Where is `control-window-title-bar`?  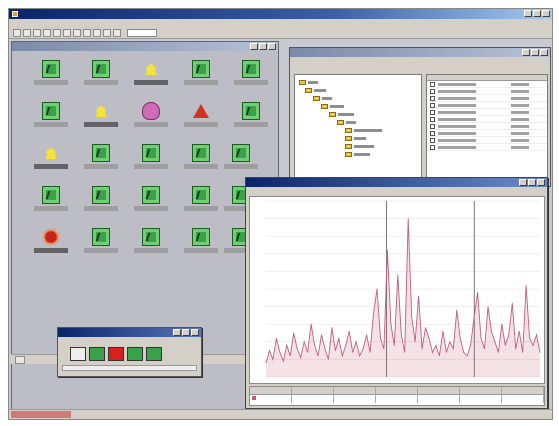 control-window-title-bar is located at coordinates (129, 332).